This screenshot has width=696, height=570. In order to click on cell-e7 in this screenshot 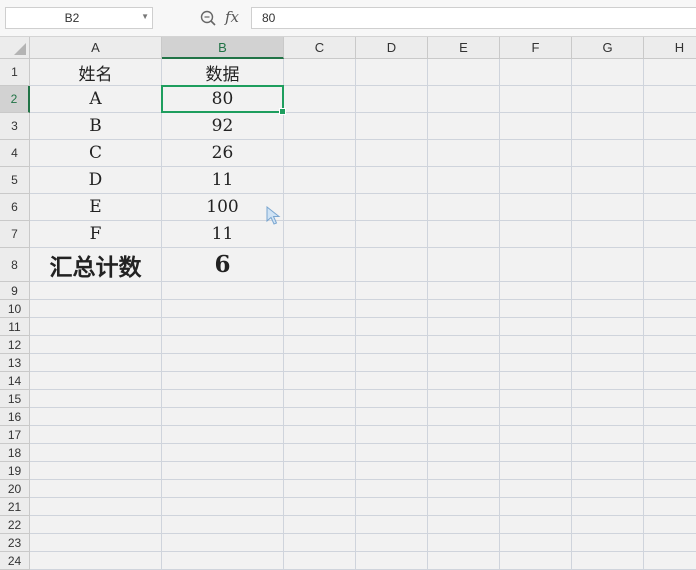, I will do `click(464, 234)`.